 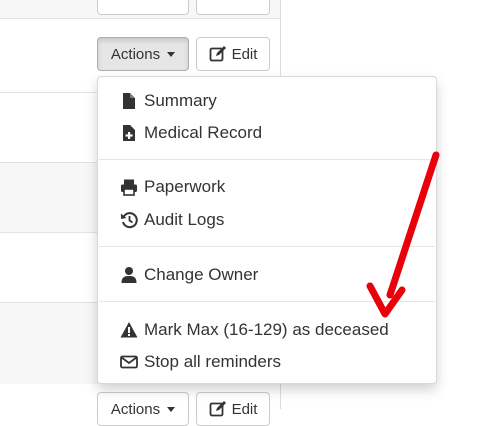 What do you see at coordinates (203, 132) in the screenshot?
I see `menu-item-label: Medical Record` at bounding box center [203, 132].